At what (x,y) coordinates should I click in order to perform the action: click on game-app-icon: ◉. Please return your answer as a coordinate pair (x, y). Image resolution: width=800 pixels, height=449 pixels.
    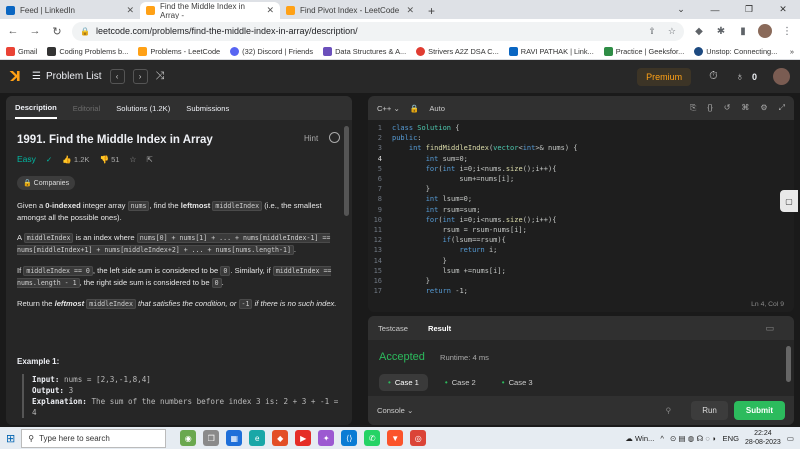
    Looking at the image, I should click on (188, 438).